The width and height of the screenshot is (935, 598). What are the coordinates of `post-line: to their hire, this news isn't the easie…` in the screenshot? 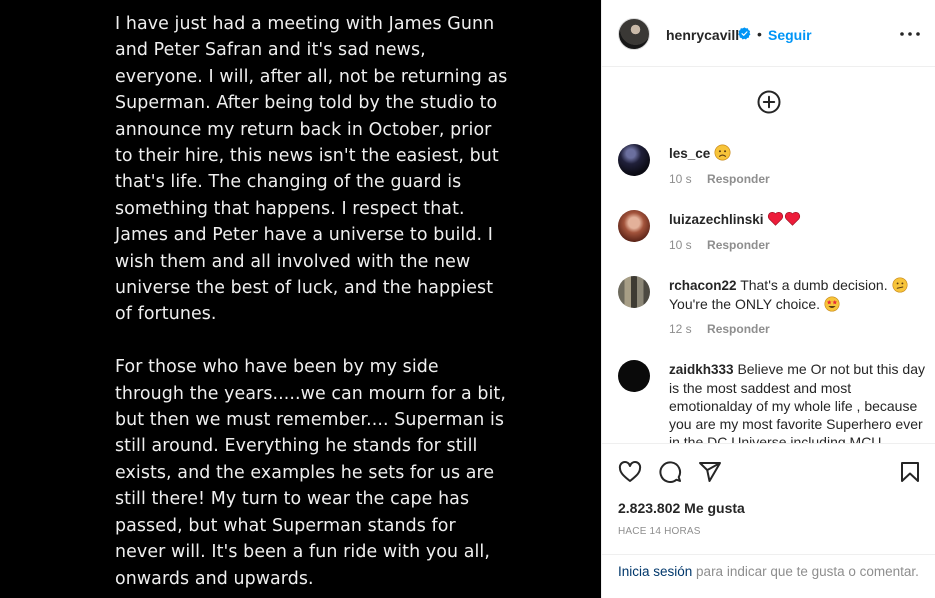 It's located at (307, 156).